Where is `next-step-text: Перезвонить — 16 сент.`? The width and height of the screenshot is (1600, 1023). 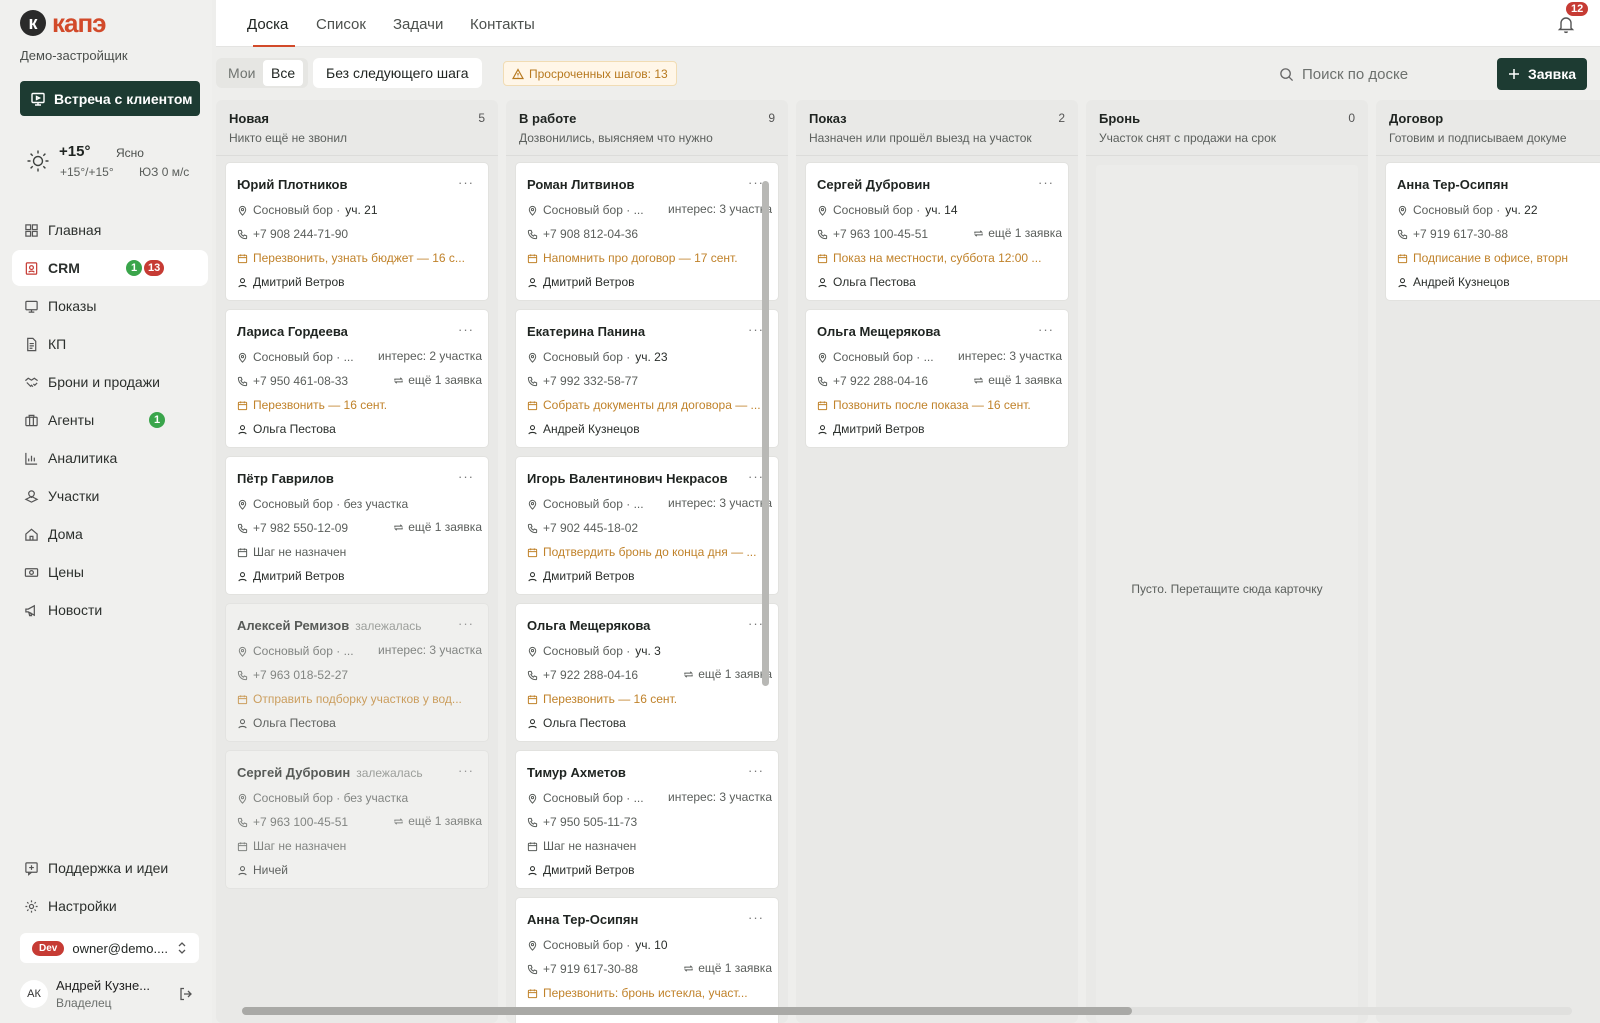 next-step-text: Перезвонить — 16 сент. is located at coordinates (320, 405).